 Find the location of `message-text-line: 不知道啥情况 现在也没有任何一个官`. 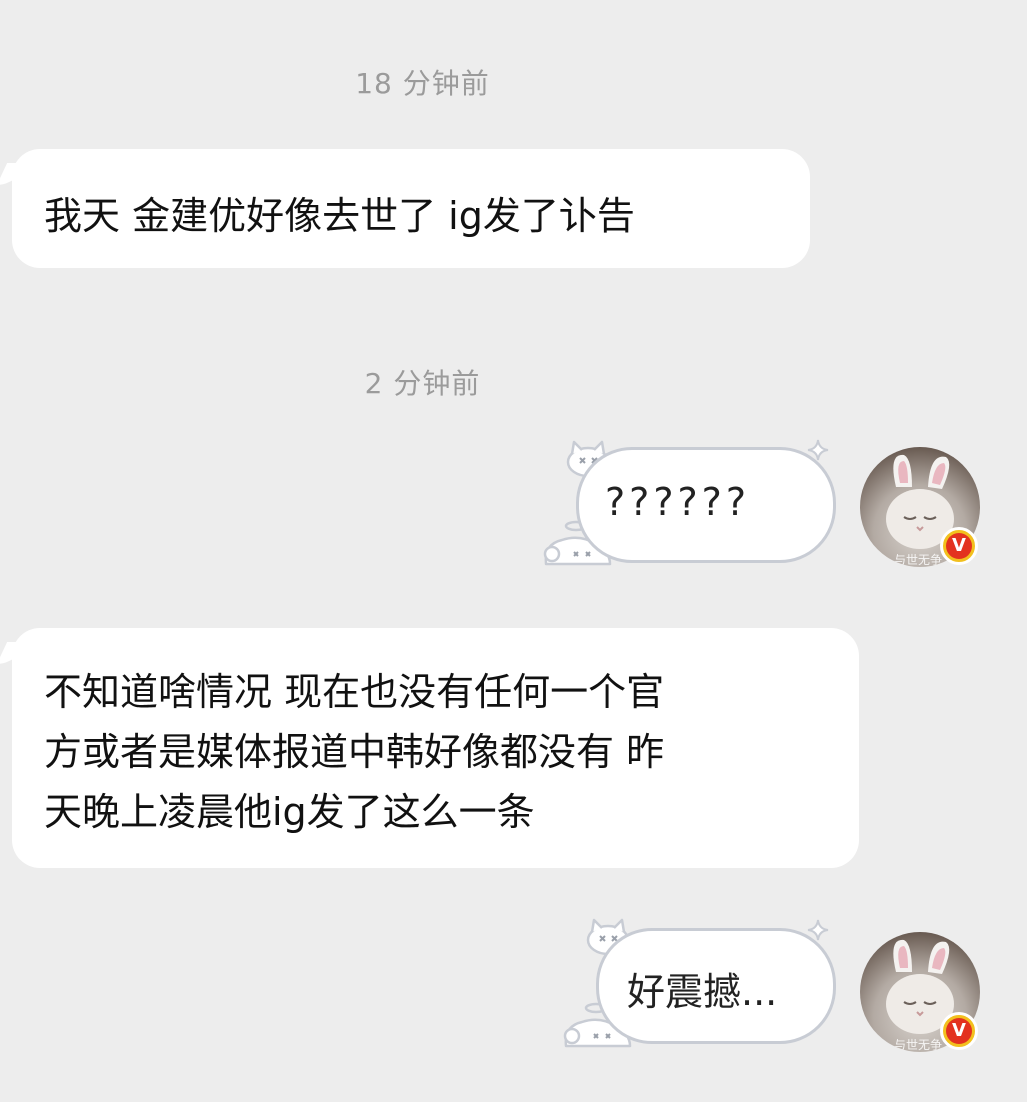

message-text-line: 不知道啥情况 现在也没有任何一个官 is located at coordinates (354, 692).